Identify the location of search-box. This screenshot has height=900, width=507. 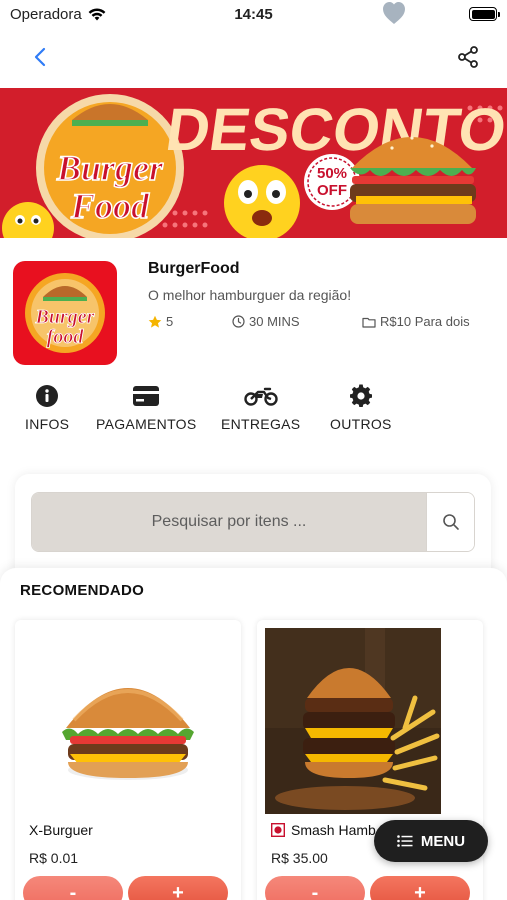
(253, 522).